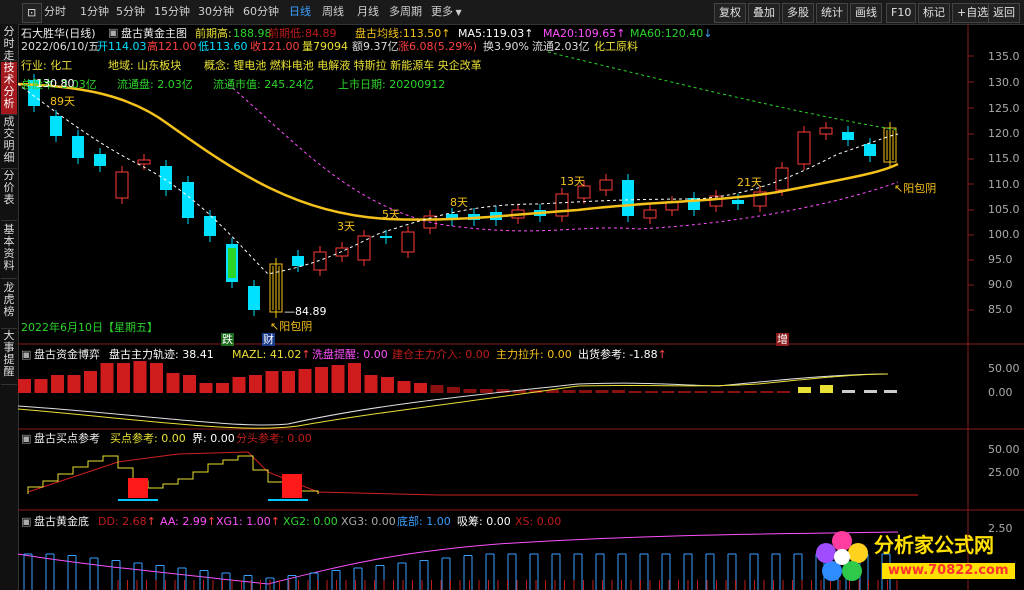  What do you see at coordinates (9, 88) in the screenshot?
I see `sidebar-tab-technical: 技术分析` at bounding box center [9, 88].